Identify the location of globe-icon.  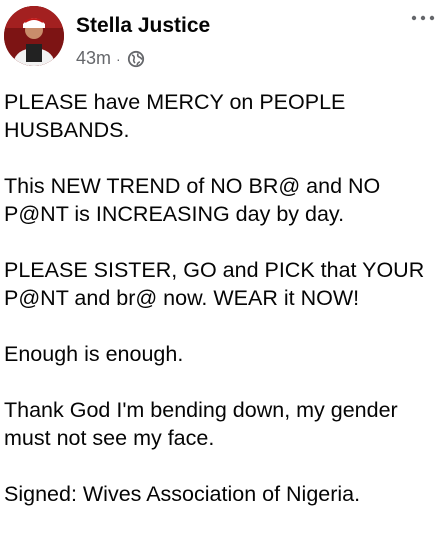
(136, 59).